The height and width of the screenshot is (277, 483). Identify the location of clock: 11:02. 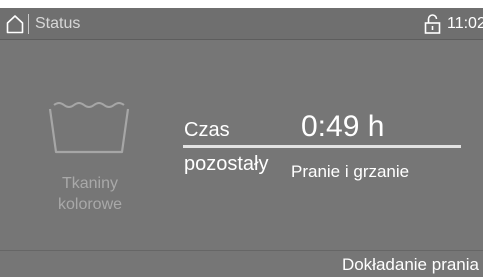
(465, 23).